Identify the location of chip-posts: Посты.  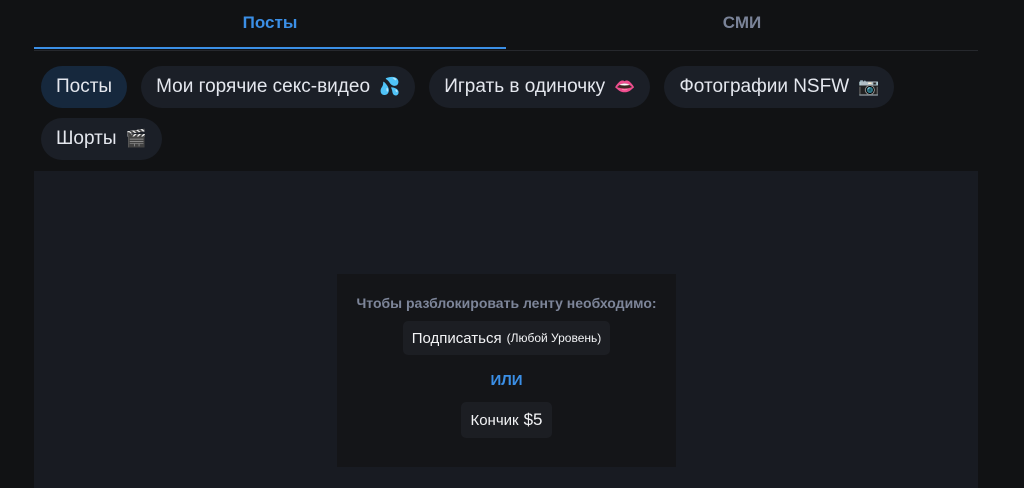
(84, 87).